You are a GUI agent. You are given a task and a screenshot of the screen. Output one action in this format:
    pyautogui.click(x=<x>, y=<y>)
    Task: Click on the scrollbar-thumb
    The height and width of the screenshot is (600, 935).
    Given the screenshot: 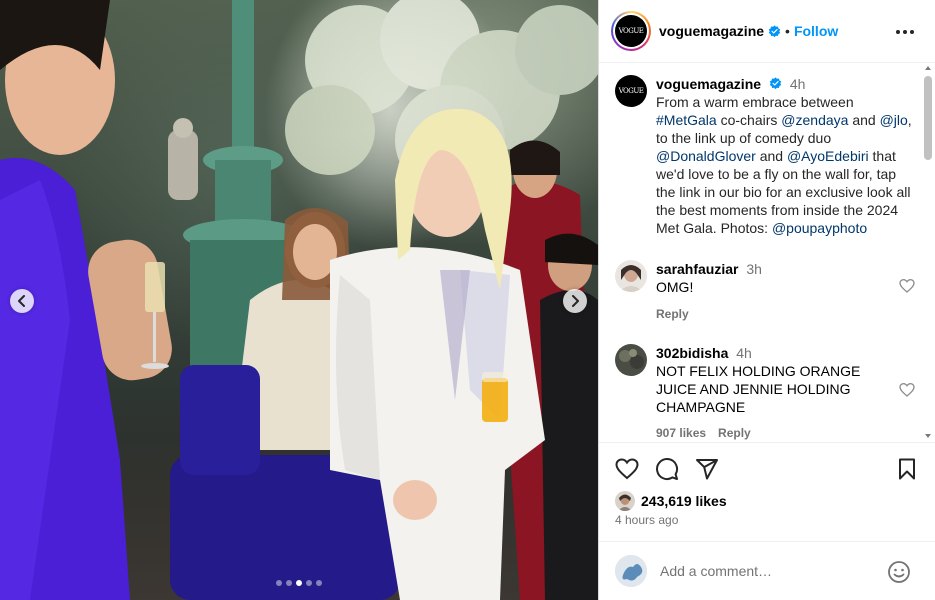 What is the action you would take?
    pyautogui.click(x=928, y=118)
    